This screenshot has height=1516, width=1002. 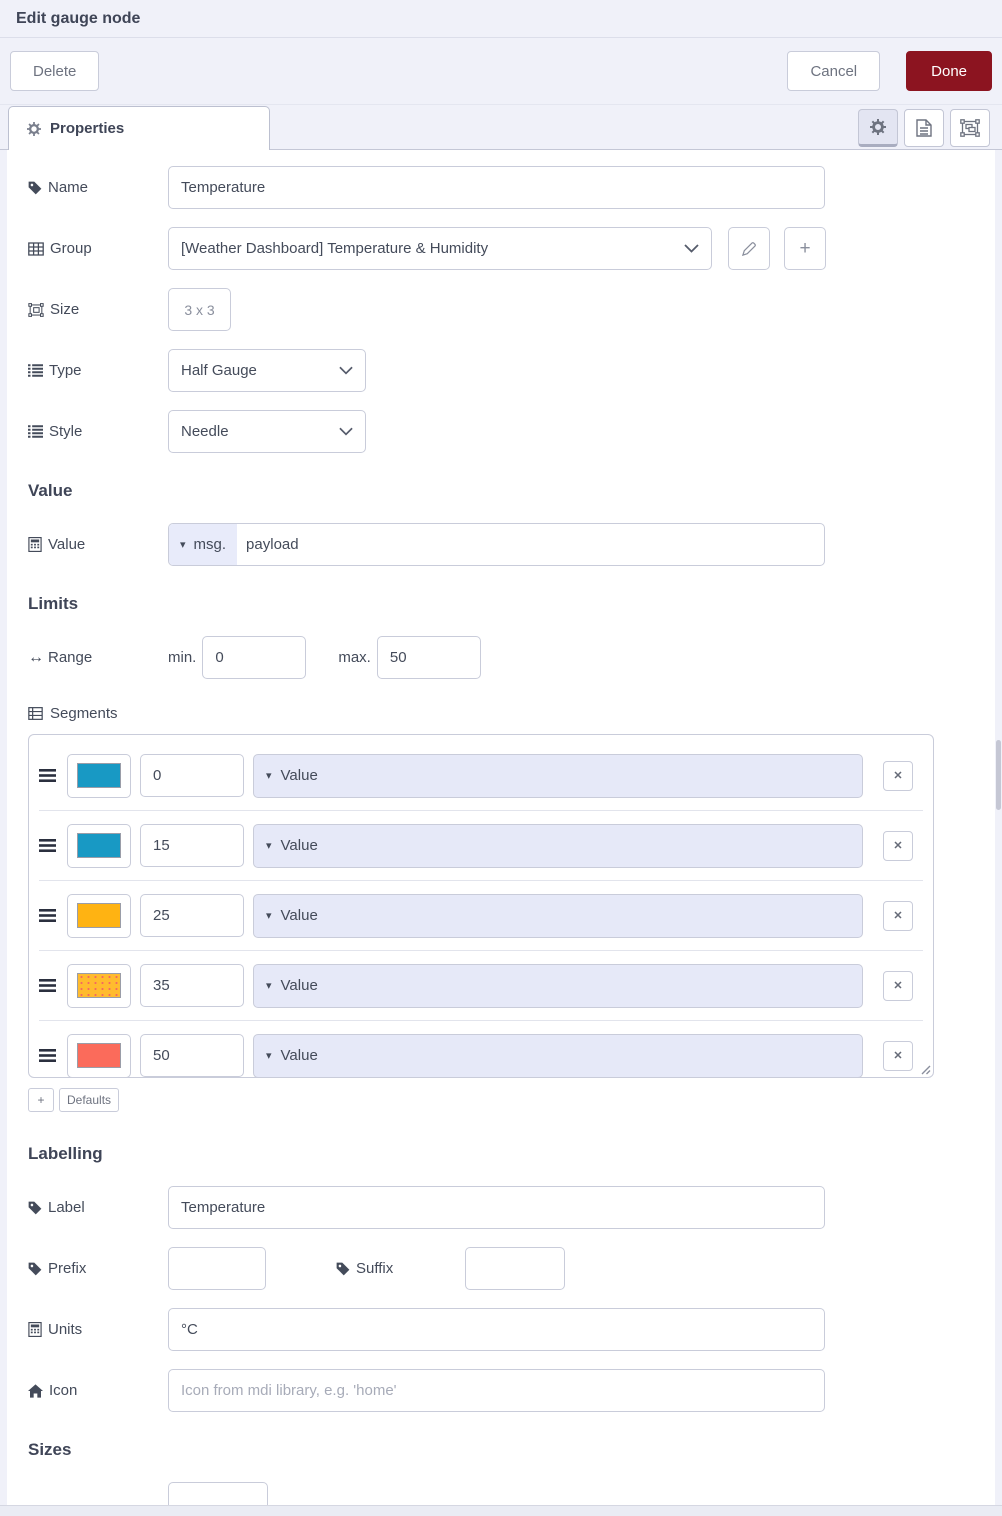 I want to click on segment-type-label: Value, so click(x=299, y=775).